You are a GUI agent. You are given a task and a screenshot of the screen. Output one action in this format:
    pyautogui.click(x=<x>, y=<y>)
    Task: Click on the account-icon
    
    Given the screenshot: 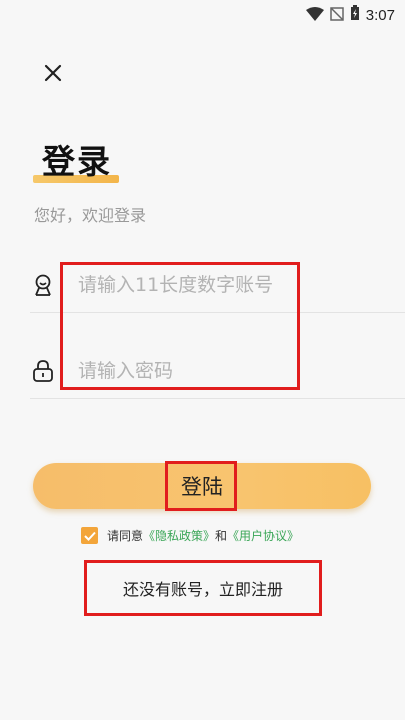 What is the action you would take?
    pyautogui.click(x=43, y=285)
    